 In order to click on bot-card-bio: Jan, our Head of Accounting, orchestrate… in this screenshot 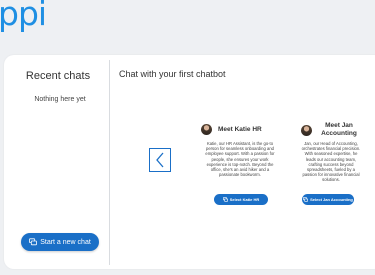, I will do `click(331, 162)`.